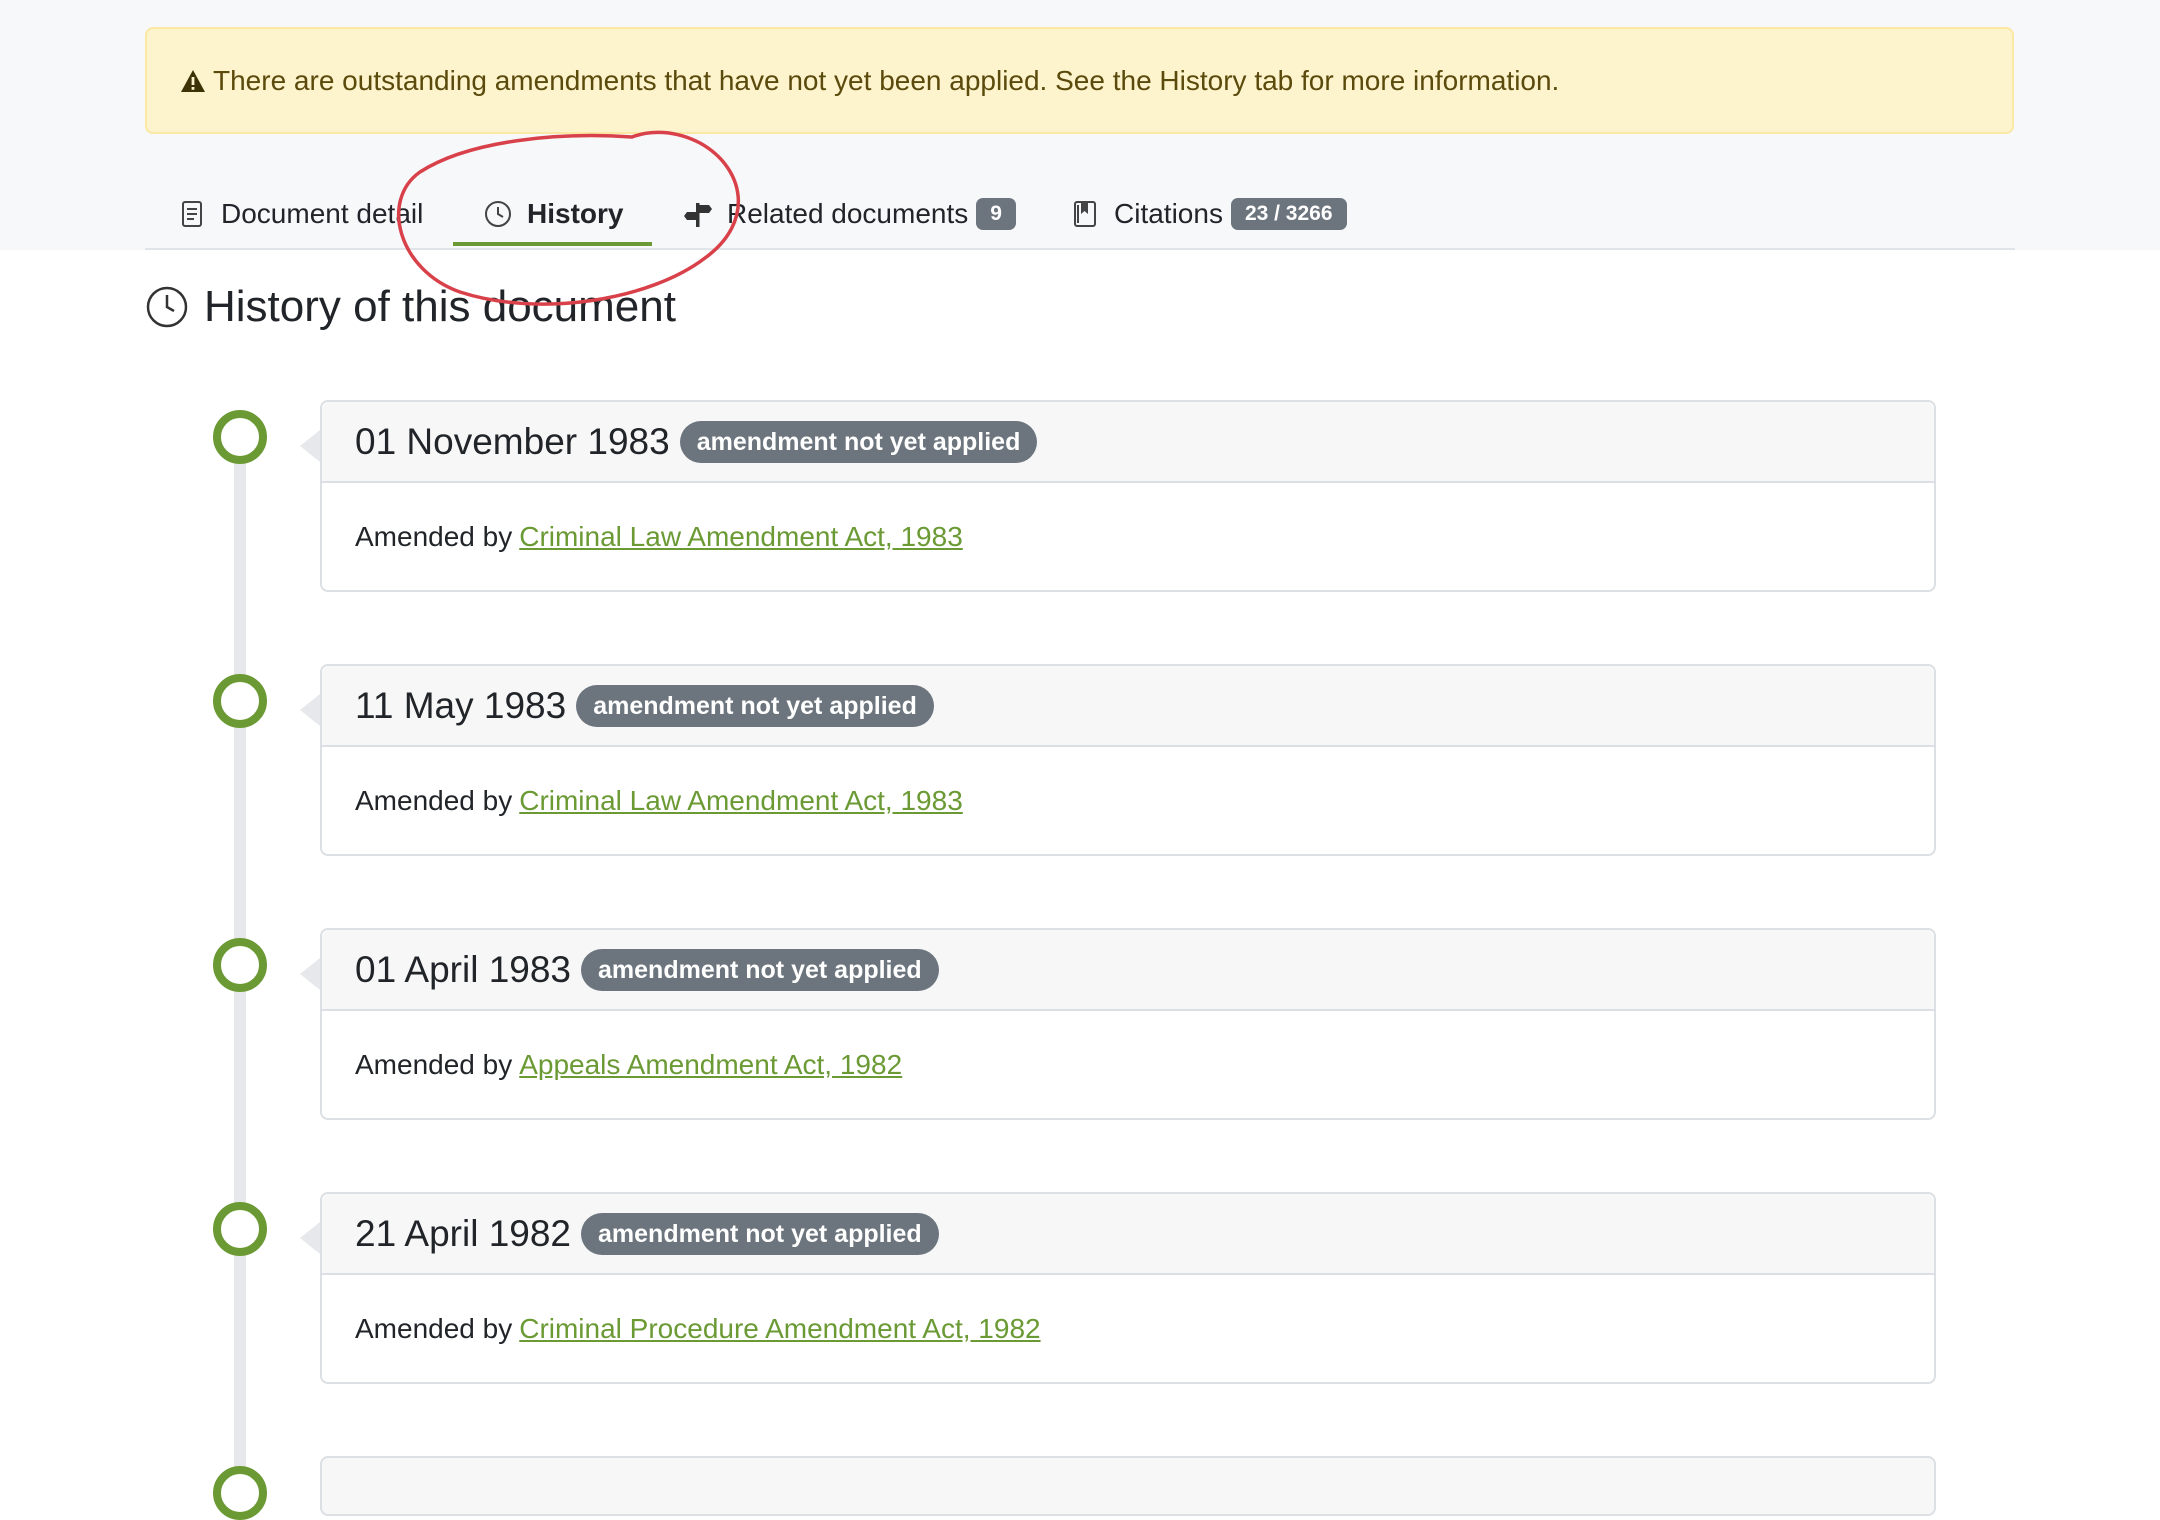 The image size is (2160, 1520). I want to click on tab-history: History, so click(553, 214).